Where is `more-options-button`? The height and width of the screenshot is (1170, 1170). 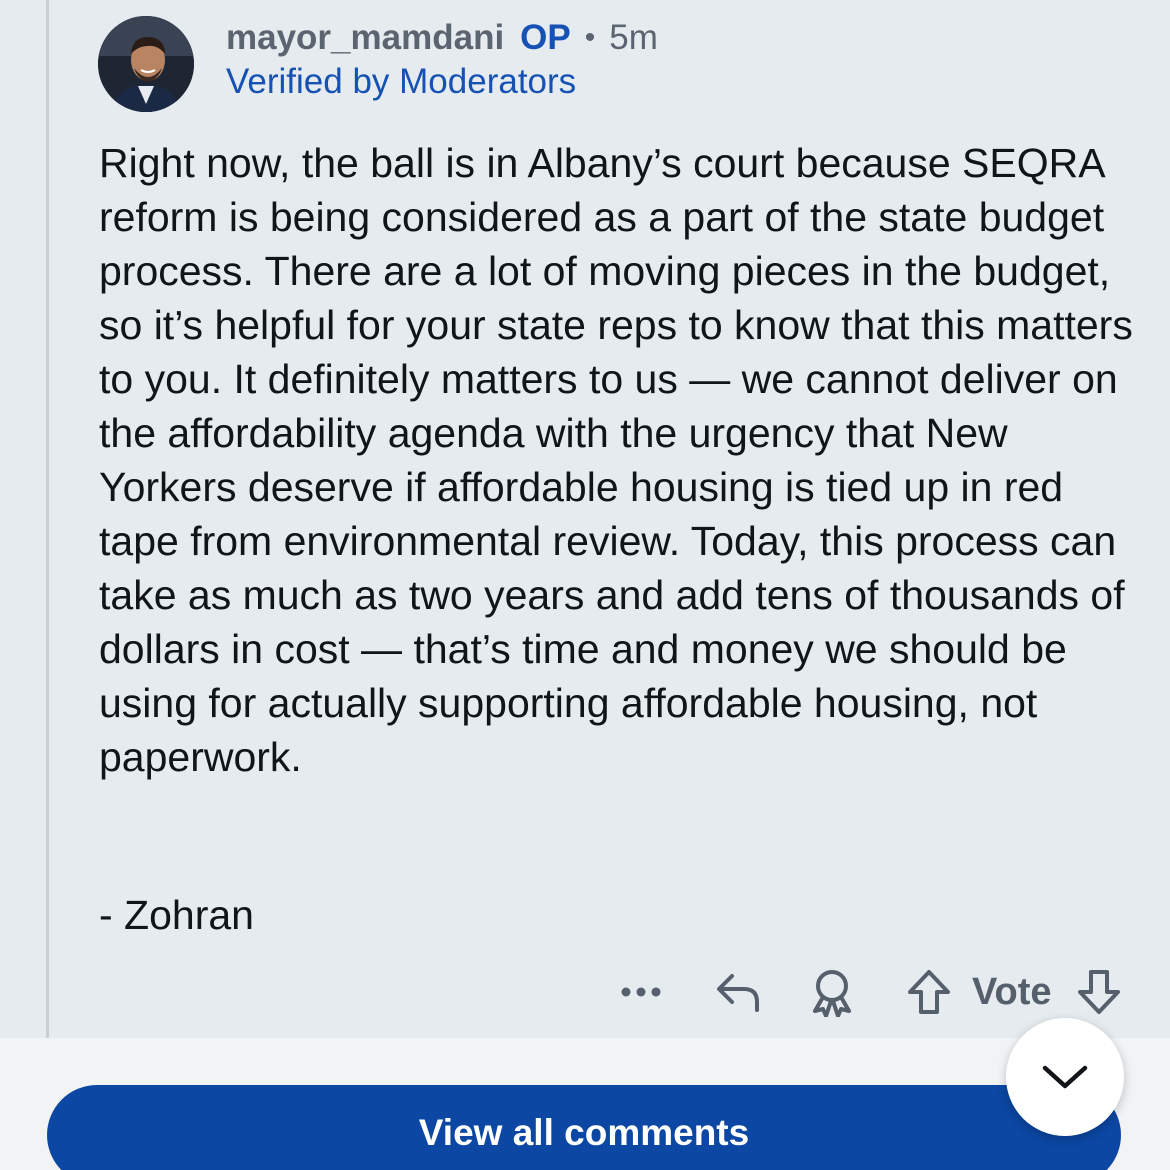 more-options-button is located at coordinates (641, 992).